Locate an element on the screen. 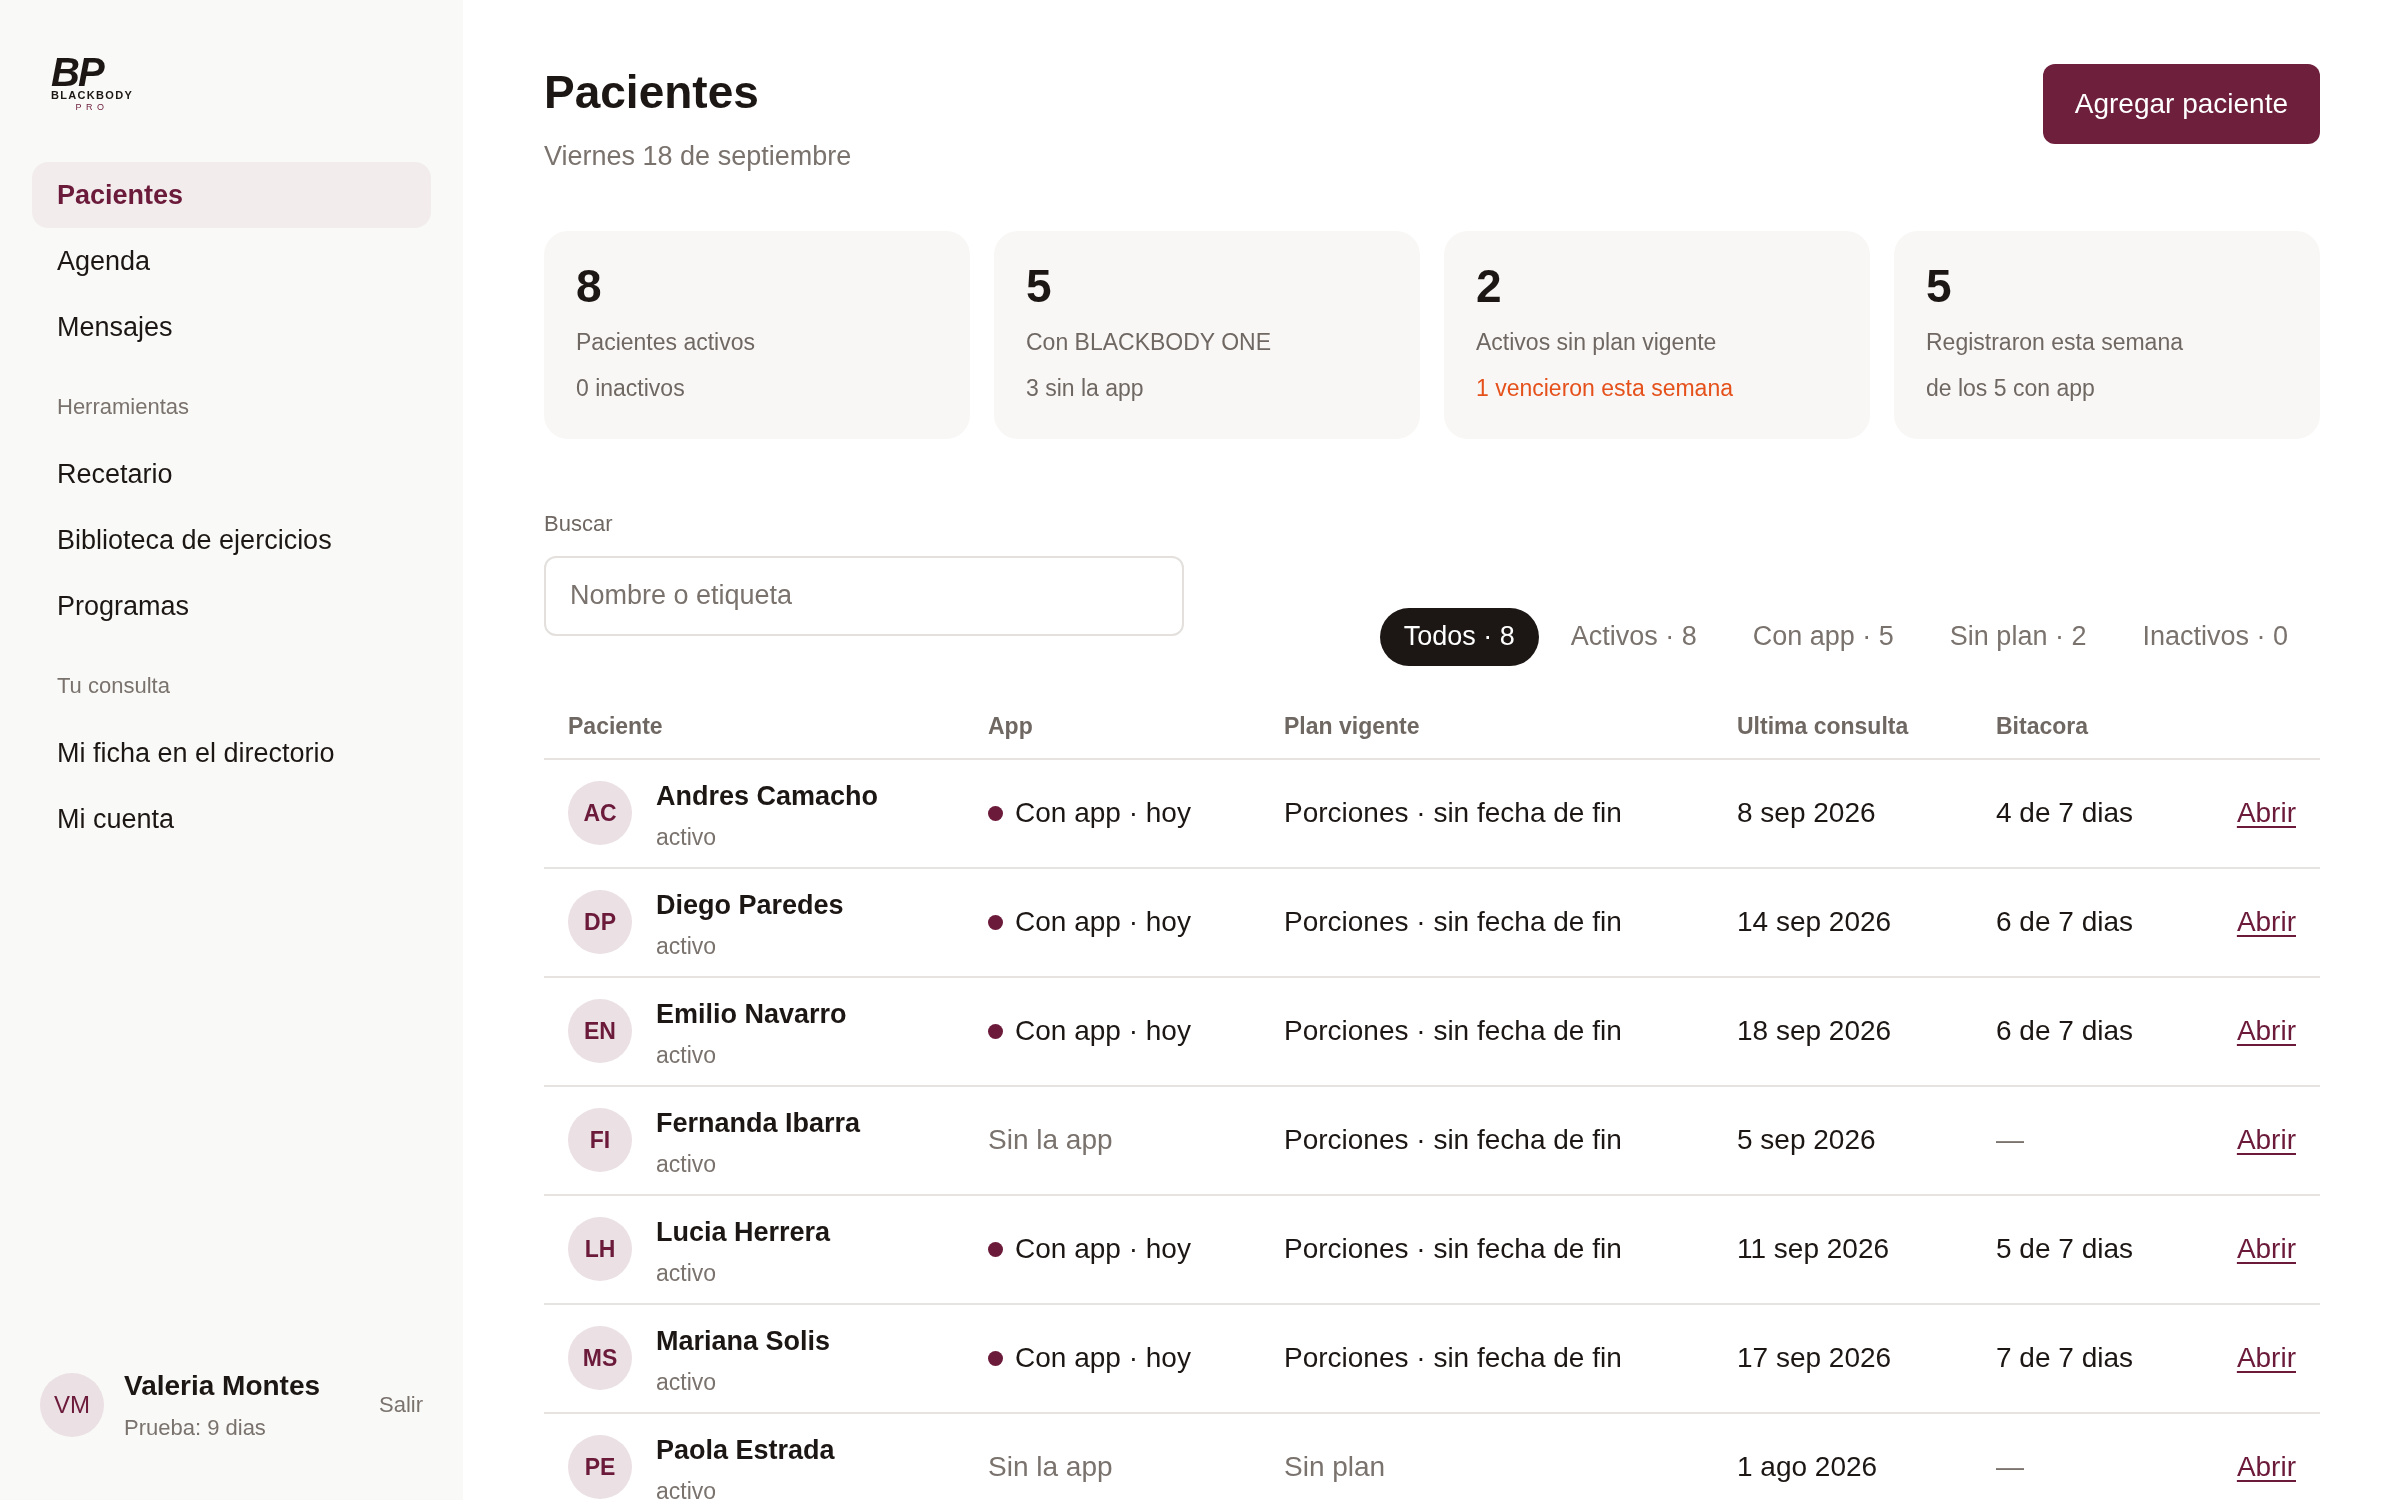 The height and width of the screenshot is (1500, 2400). patient-avatar: EN is located at coordinates (600, 1031).